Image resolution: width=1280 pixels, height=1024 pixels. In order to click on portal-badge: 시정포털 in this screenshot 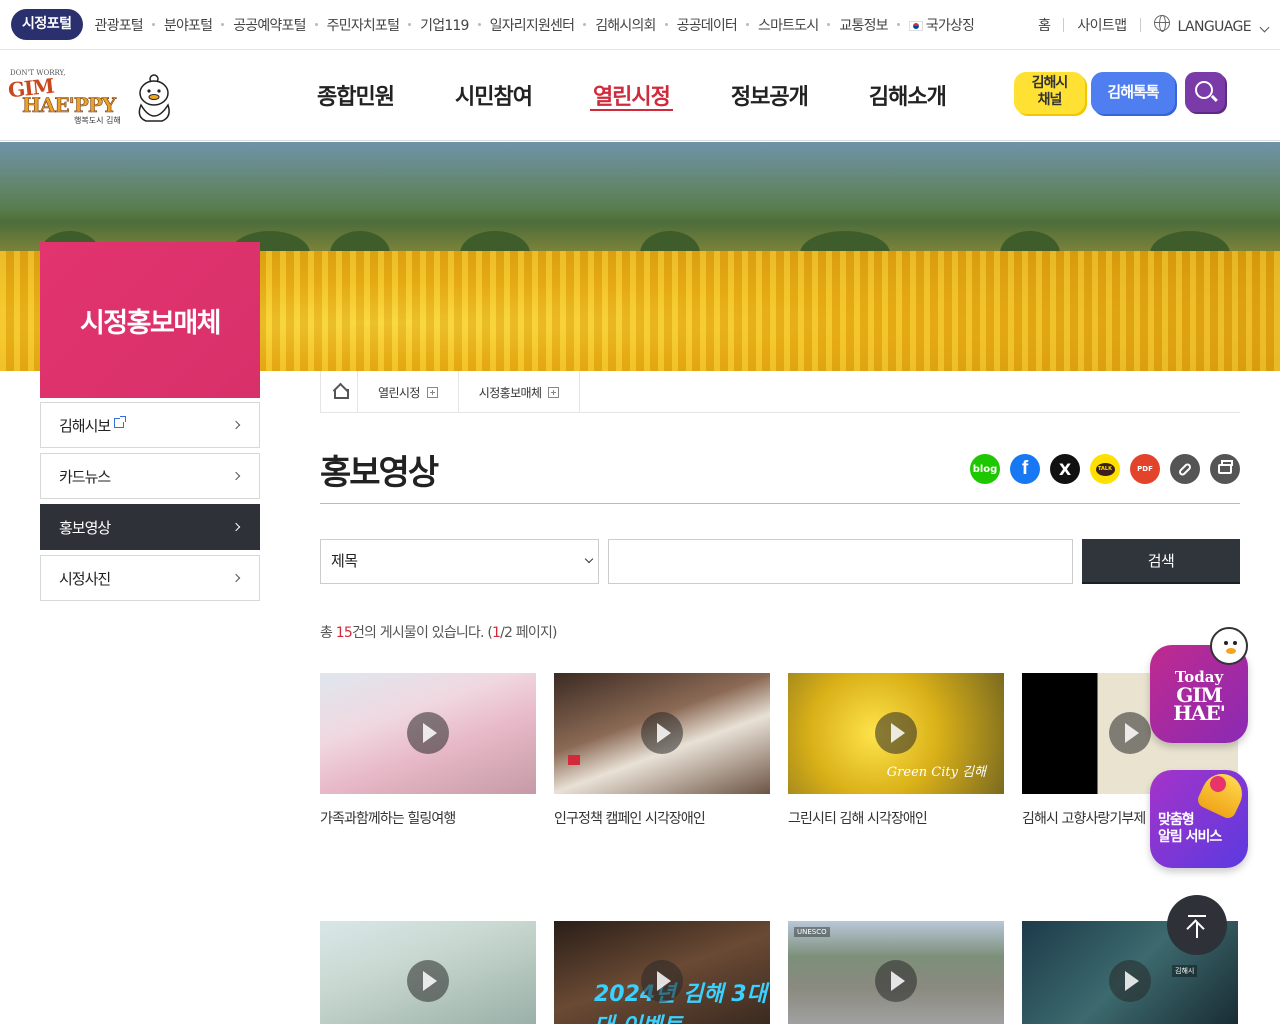, I will do `click(47, 24)`.